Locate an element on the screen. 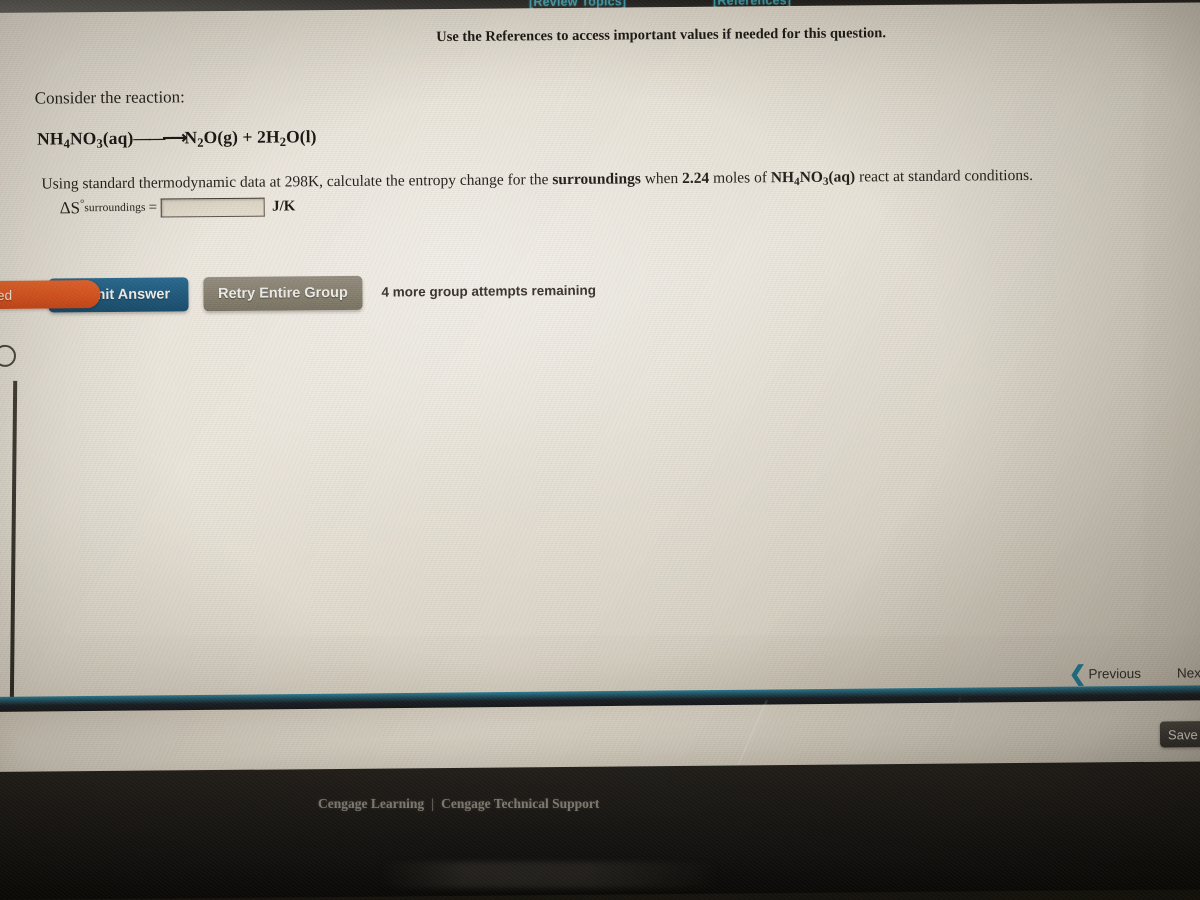 Image resolution: width=1200 pixels, height=900 pixels. cengage-learning-link: Cengage Learning is located at coordinates (371, 804).